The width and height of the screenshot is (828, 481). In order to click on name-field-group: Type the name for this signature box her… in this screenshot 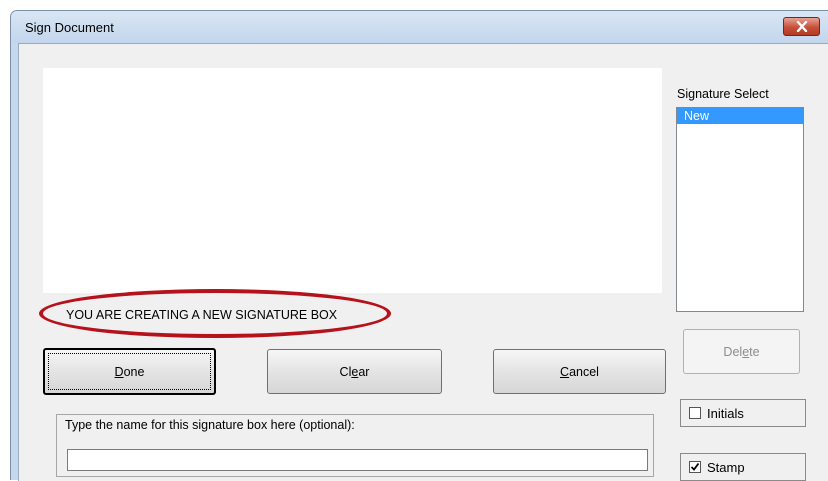, I will do `click(355, 445)`.